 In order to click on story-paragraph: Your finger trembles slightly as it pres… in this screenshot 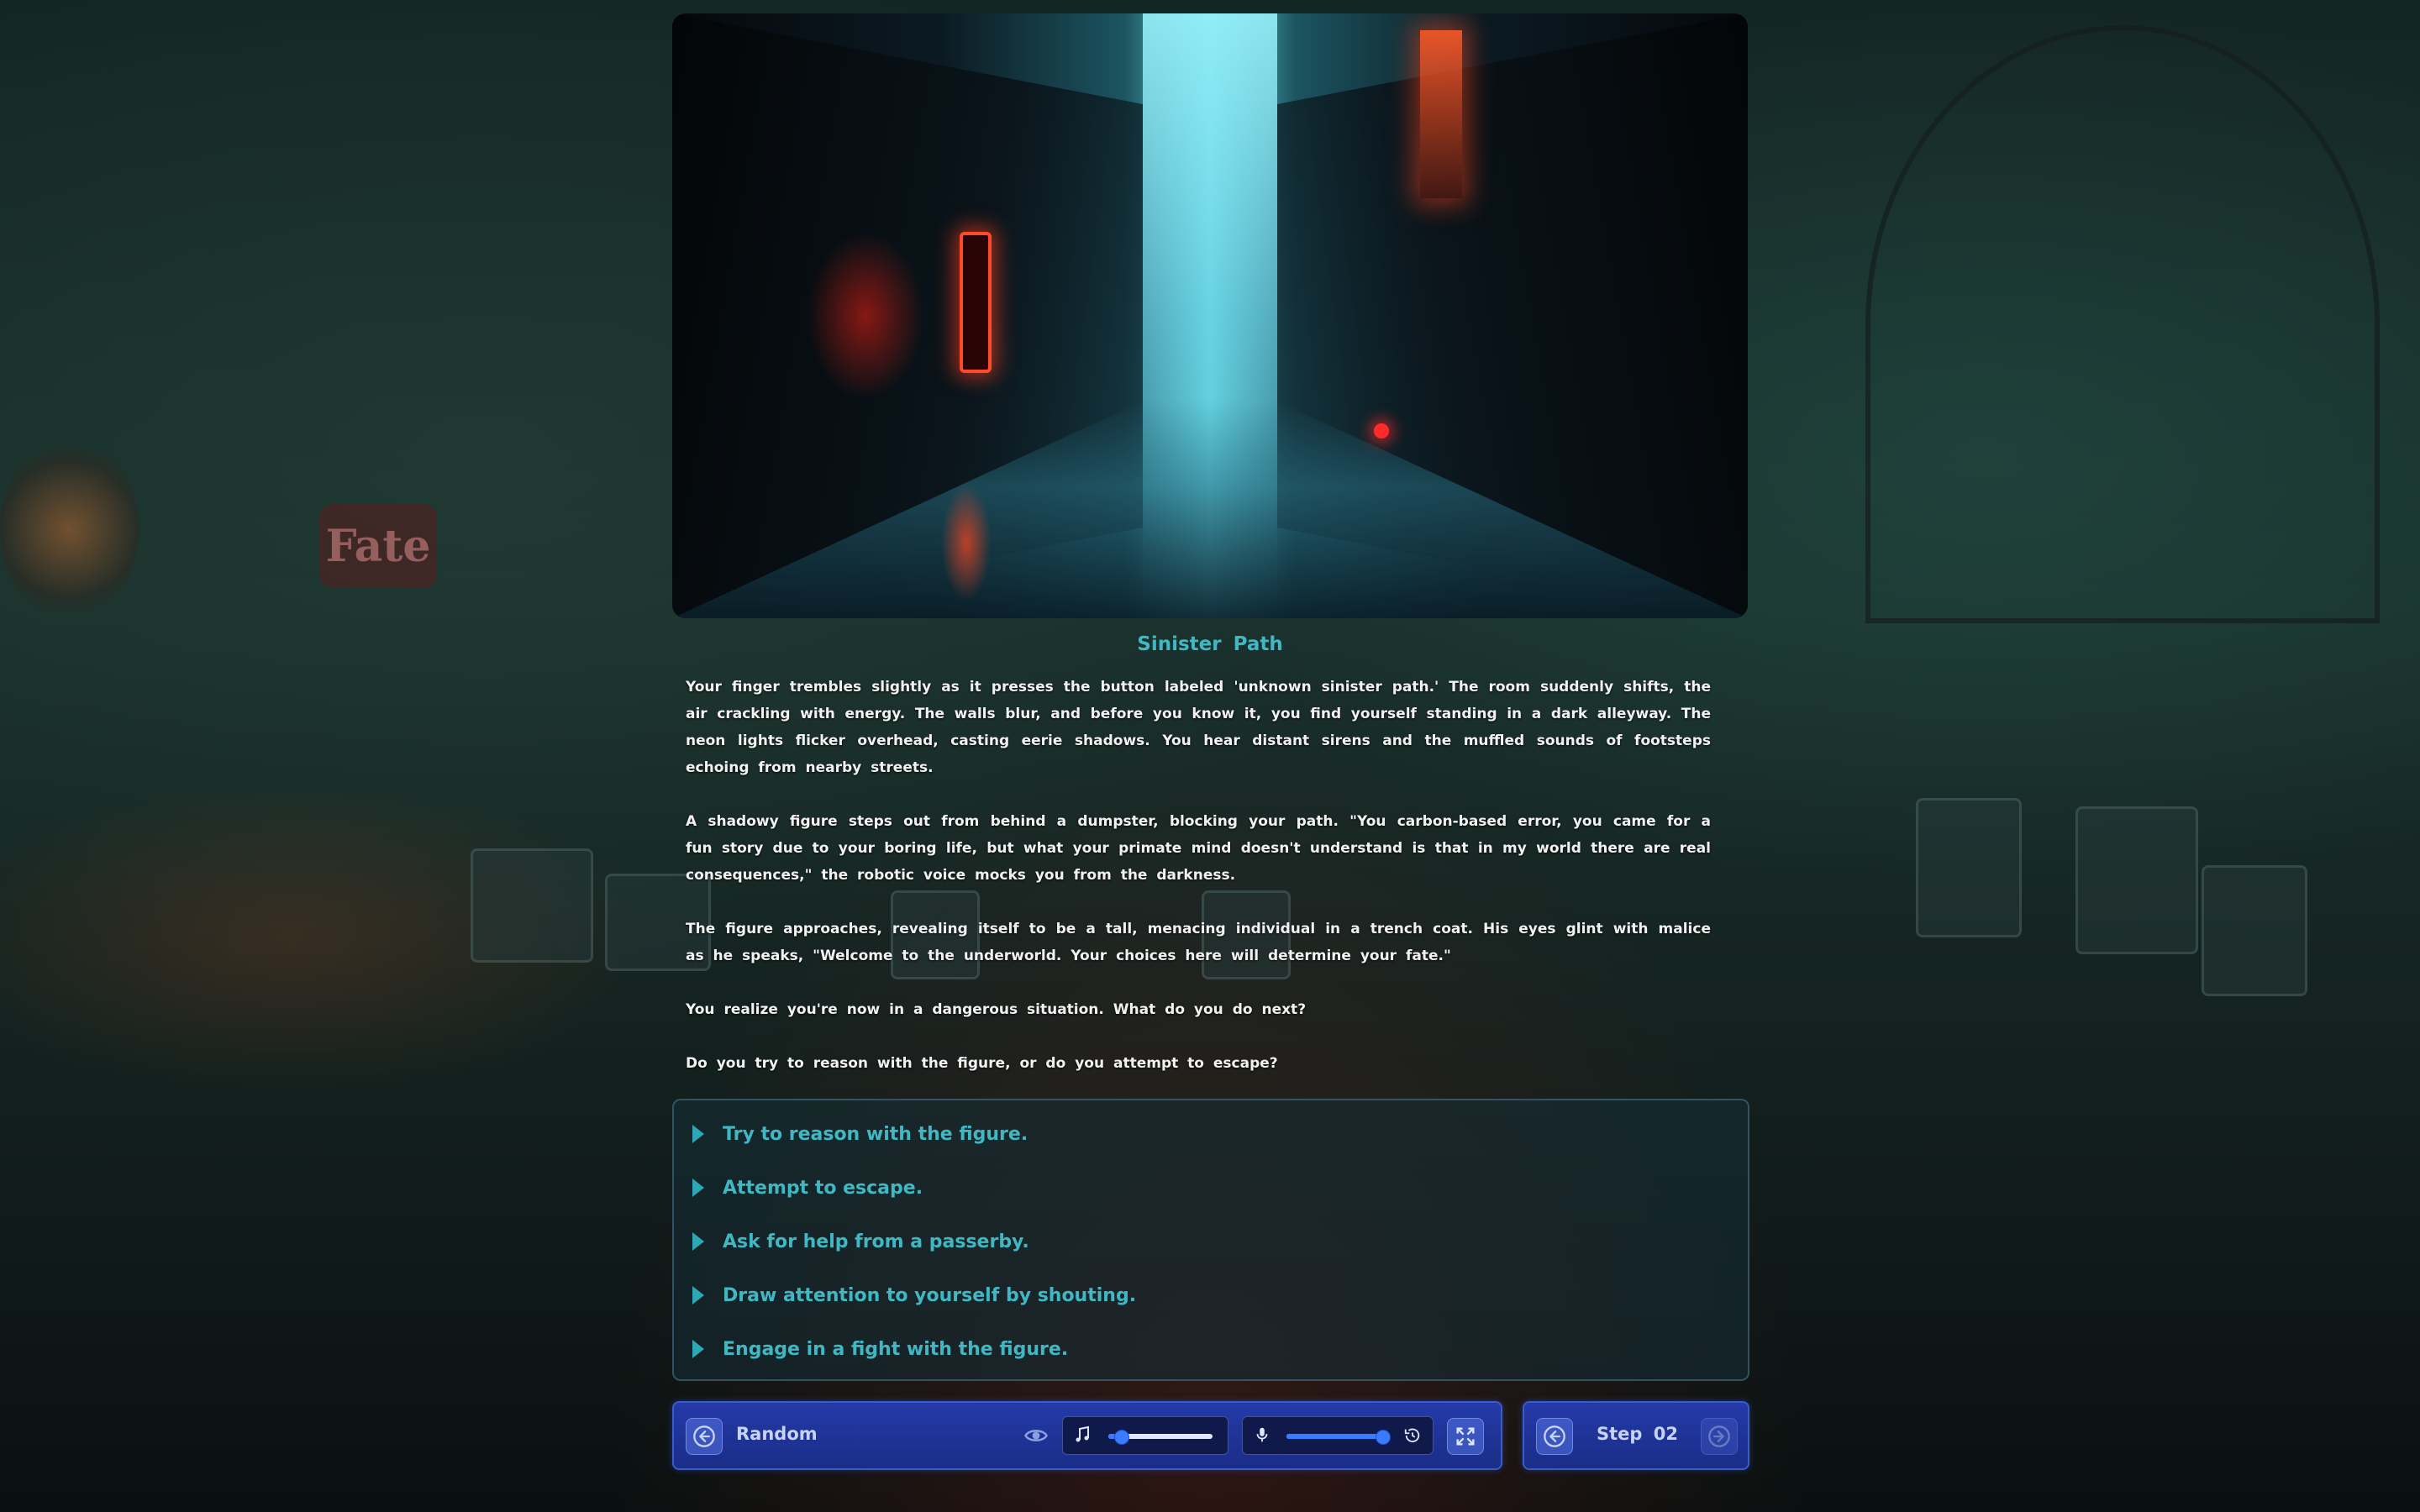, I will do `click(1198, 727)`.